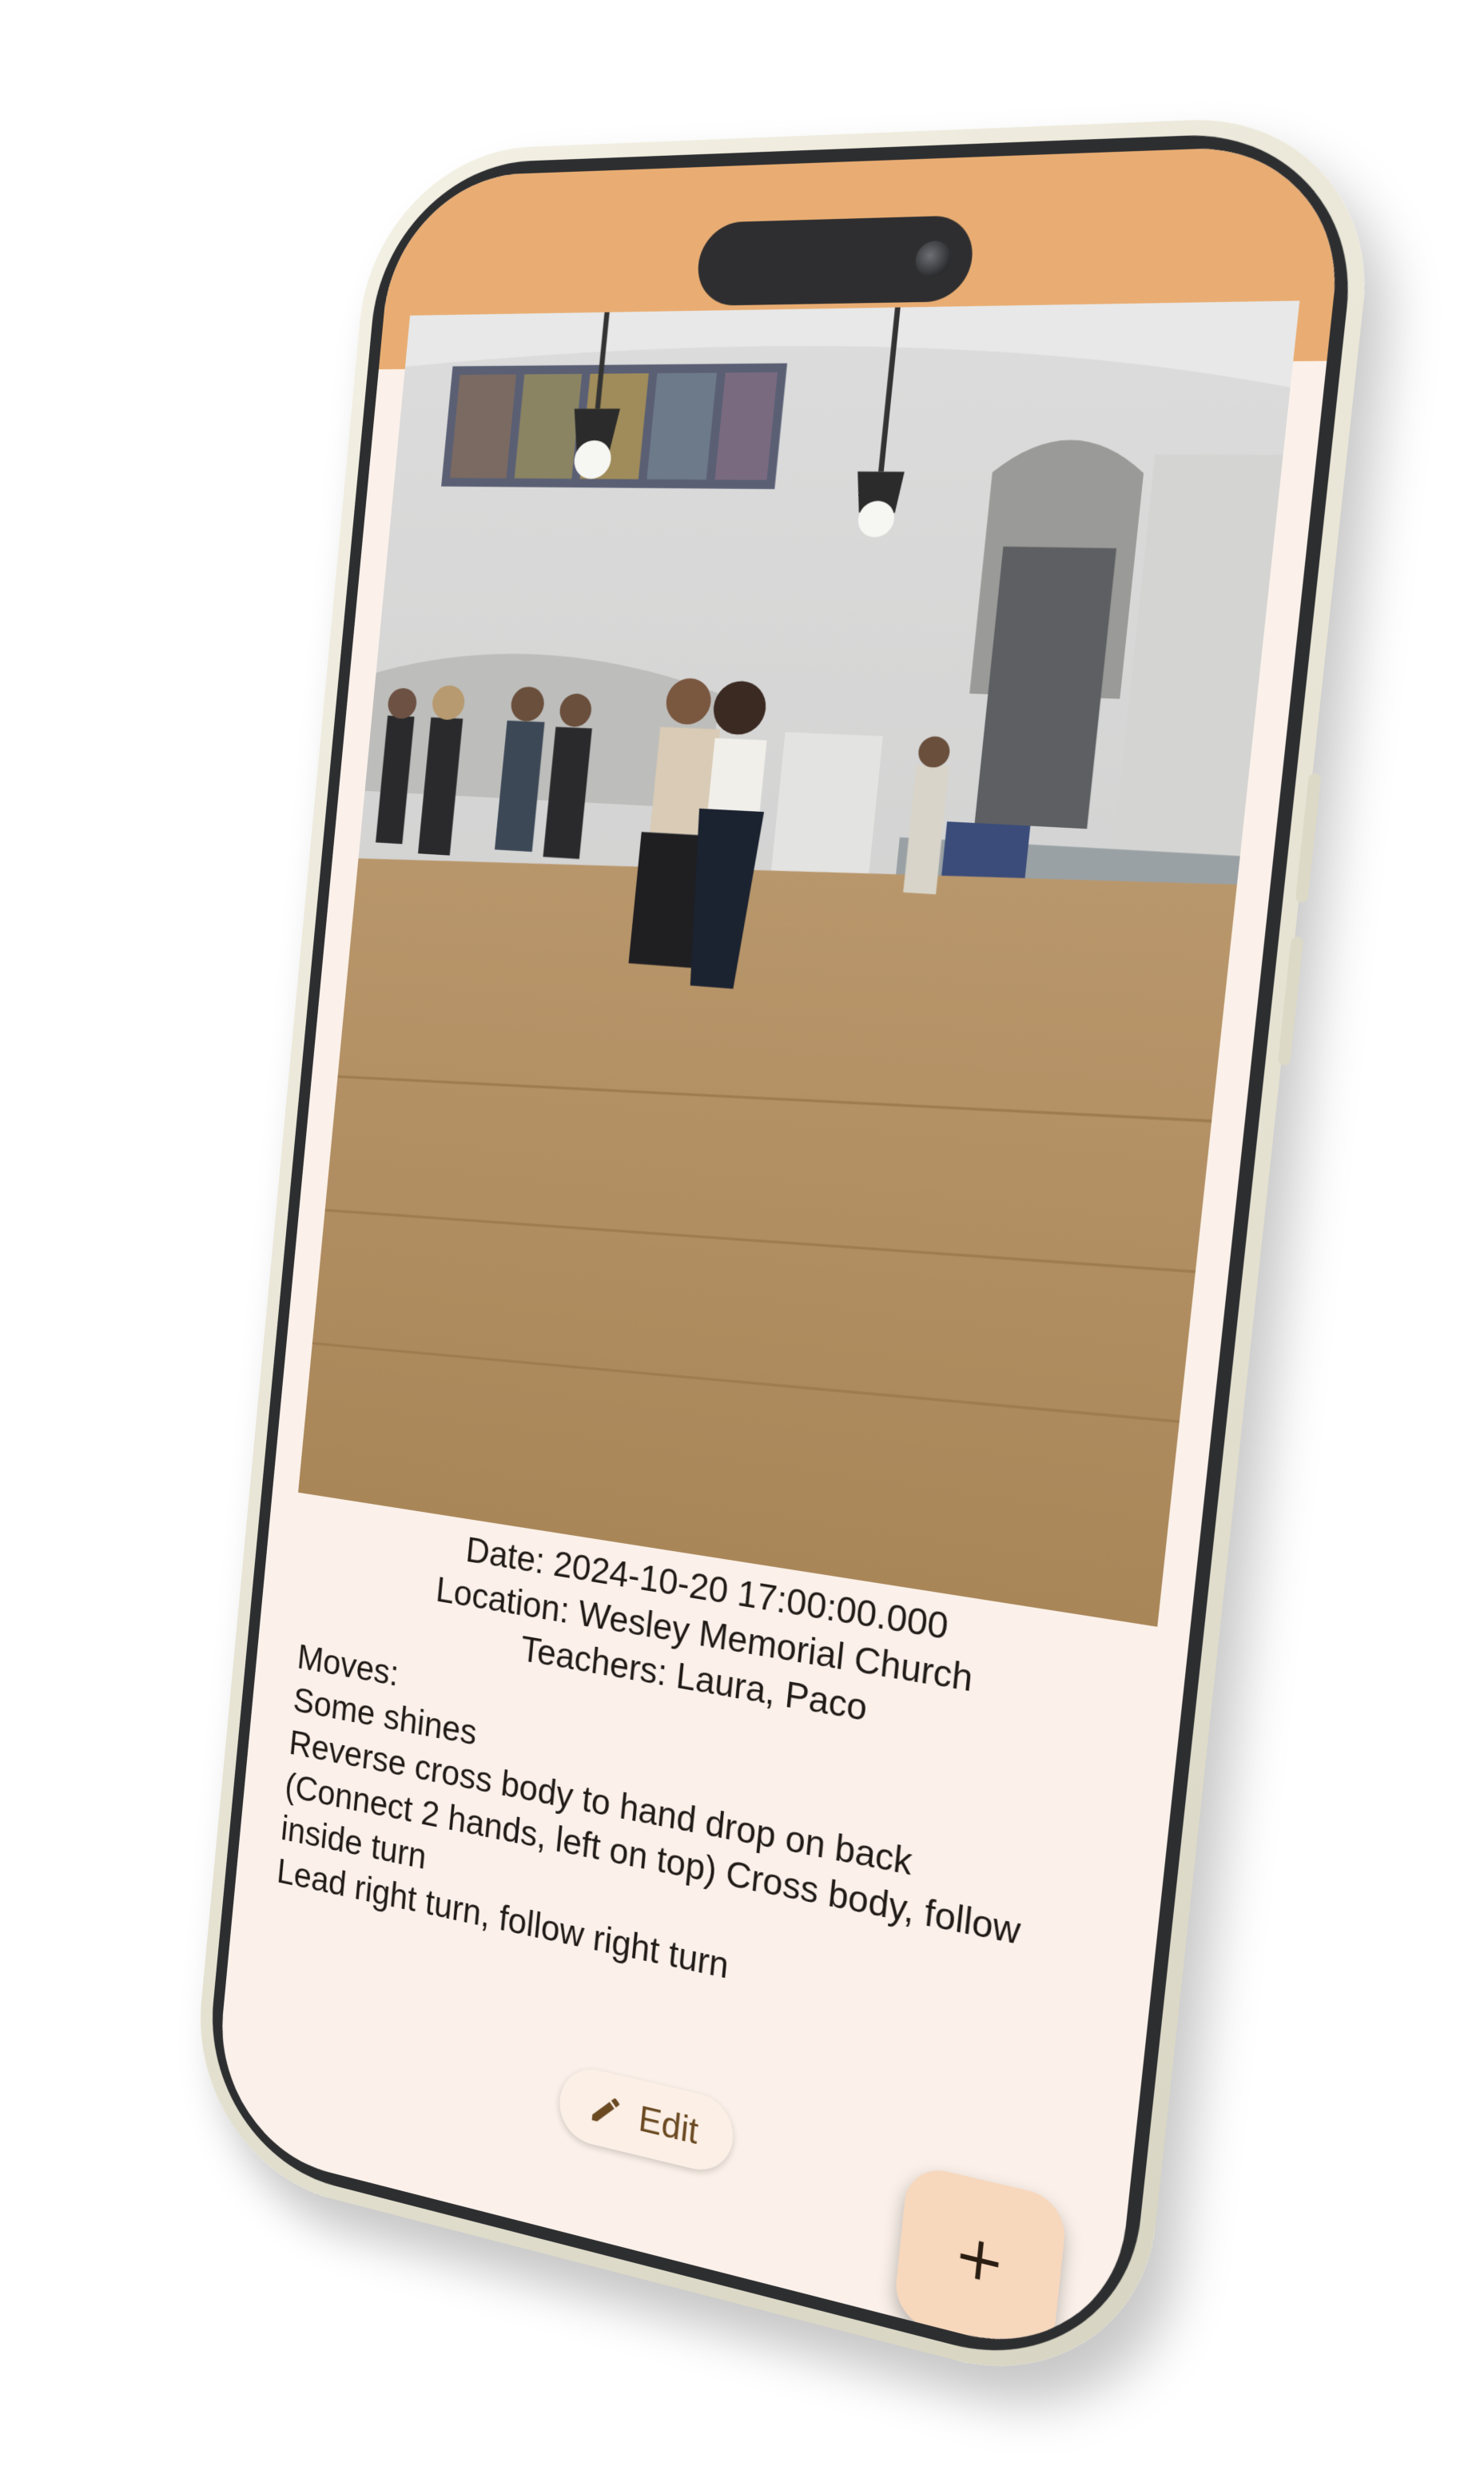 The height and width of the screenshot is (2474, 1484). Describe the element at coordinates (605, 2109) in the screenshot. I see `pencil-icon` at that location.